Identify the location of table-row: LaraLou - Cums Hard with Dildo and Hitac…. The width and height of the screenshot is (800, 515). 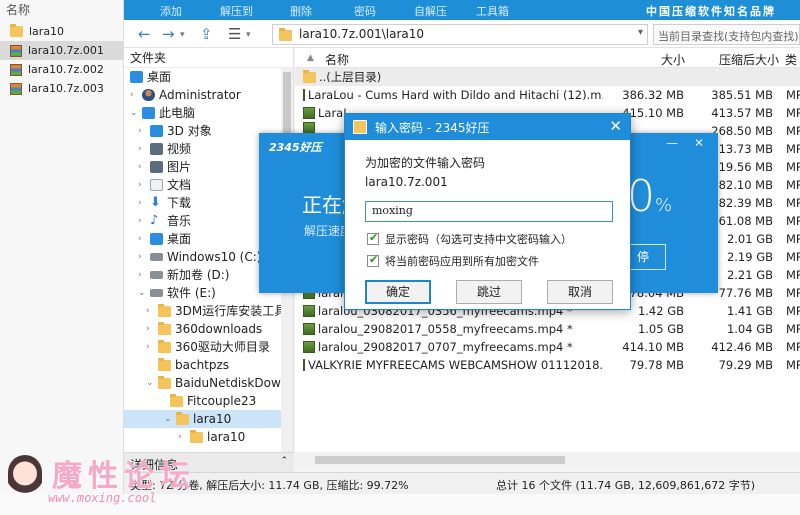
(547, 95).